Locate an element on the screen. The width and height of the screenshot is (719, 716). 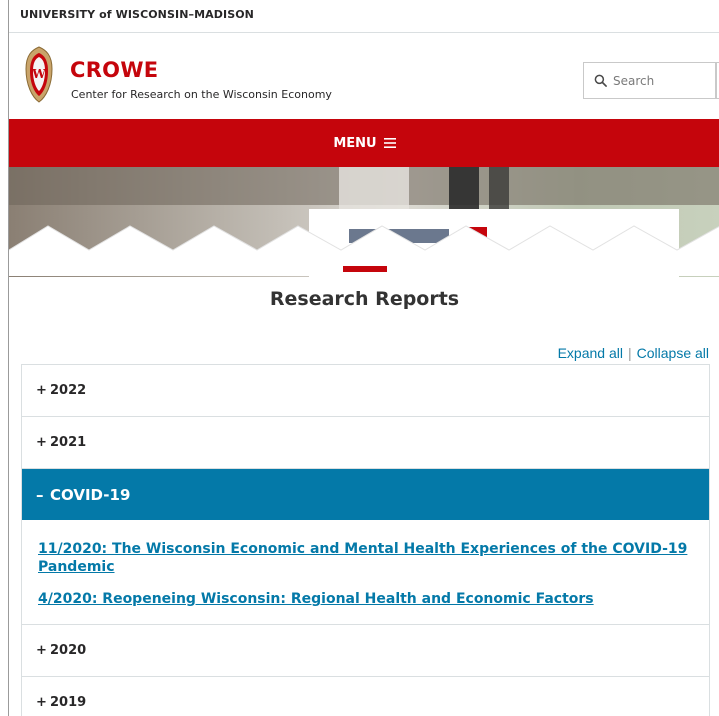
search-input is located at coordinates (663, 80).